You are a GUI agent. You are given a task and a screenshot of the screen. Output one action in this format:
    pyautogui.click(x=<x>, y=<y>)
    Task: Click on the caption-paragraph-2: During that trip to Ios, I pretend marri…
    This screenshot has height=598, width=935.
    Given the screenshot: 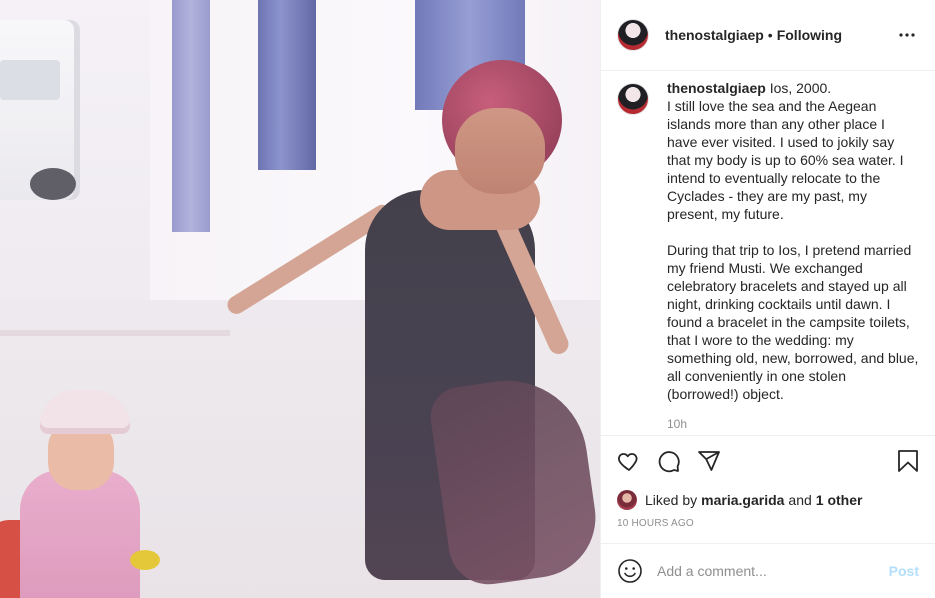 What is the action you would take?
    pyautogui.click(x=793, y=321)
    